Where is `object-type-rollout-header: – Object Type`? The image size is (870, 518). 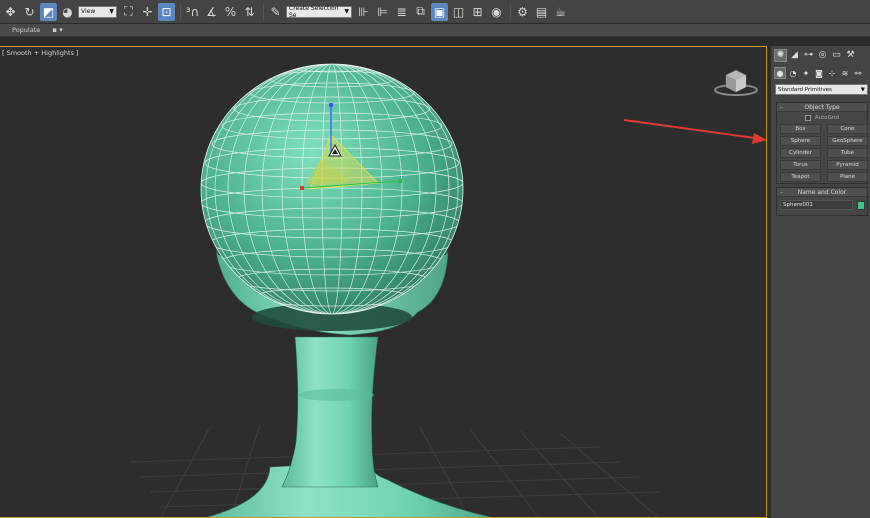
object-type-rollout-header: – Object Type is located at coordinates (822, 107).